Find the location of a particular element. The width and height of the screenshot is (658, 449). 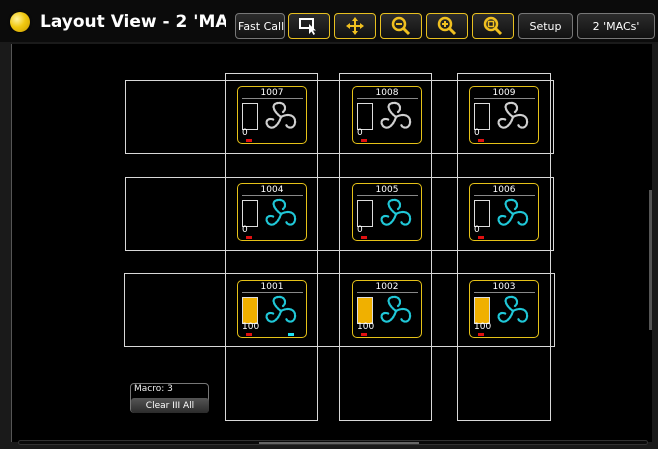

fixture-tile: 1007 0 is located at coordinates (272, 115).